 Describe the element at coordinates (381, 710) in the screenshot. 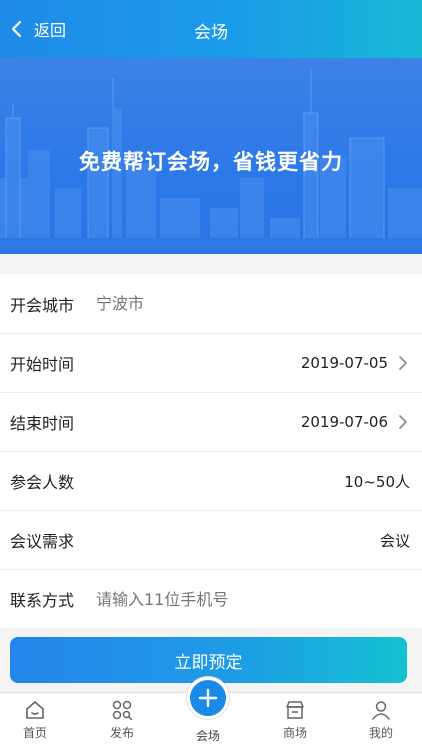

I see `user-icon` at that location.